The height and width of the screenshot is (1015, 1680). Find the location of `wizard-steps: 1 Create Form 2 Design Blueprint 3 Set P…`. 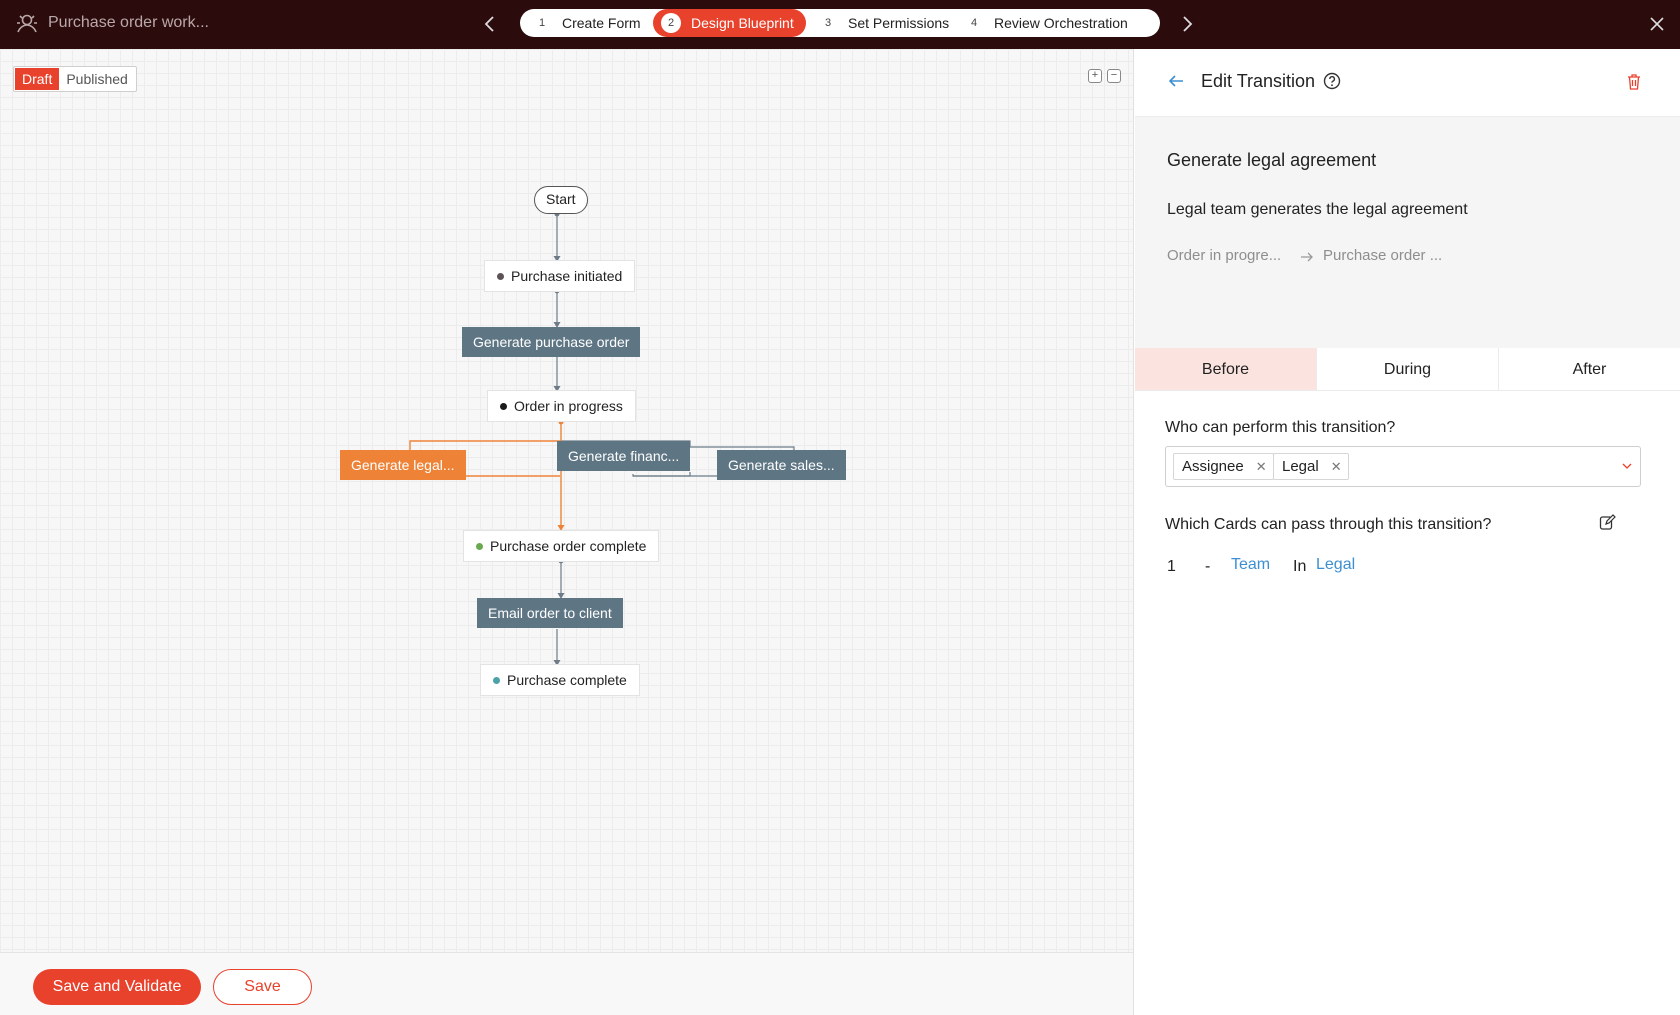

wizard-steps: 1 Create Form 2 Design Blueprint 3 Set P… is located at coordinates (840, 23).